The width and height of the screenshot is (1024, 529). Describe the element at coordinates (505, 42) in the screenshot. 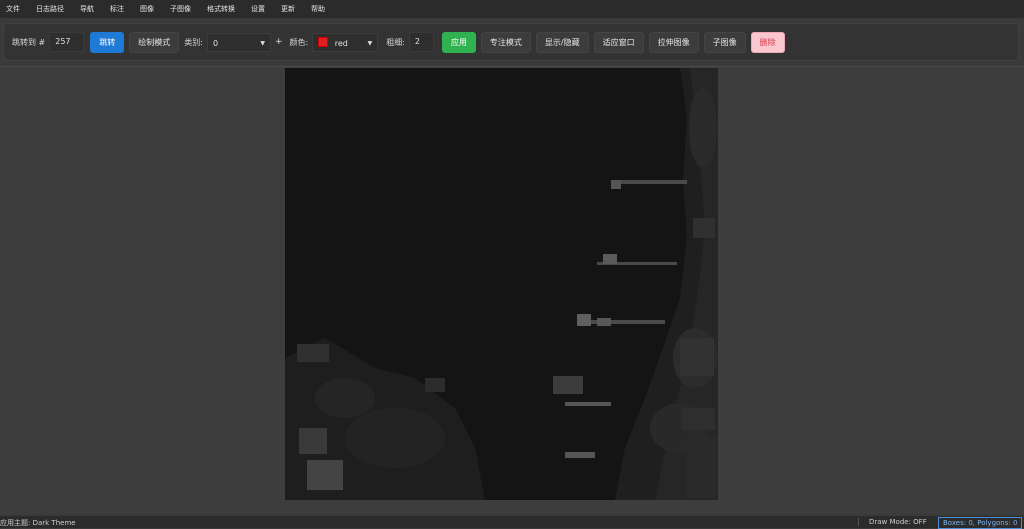

I see `focus-mode-button: 专注模式` at that location.